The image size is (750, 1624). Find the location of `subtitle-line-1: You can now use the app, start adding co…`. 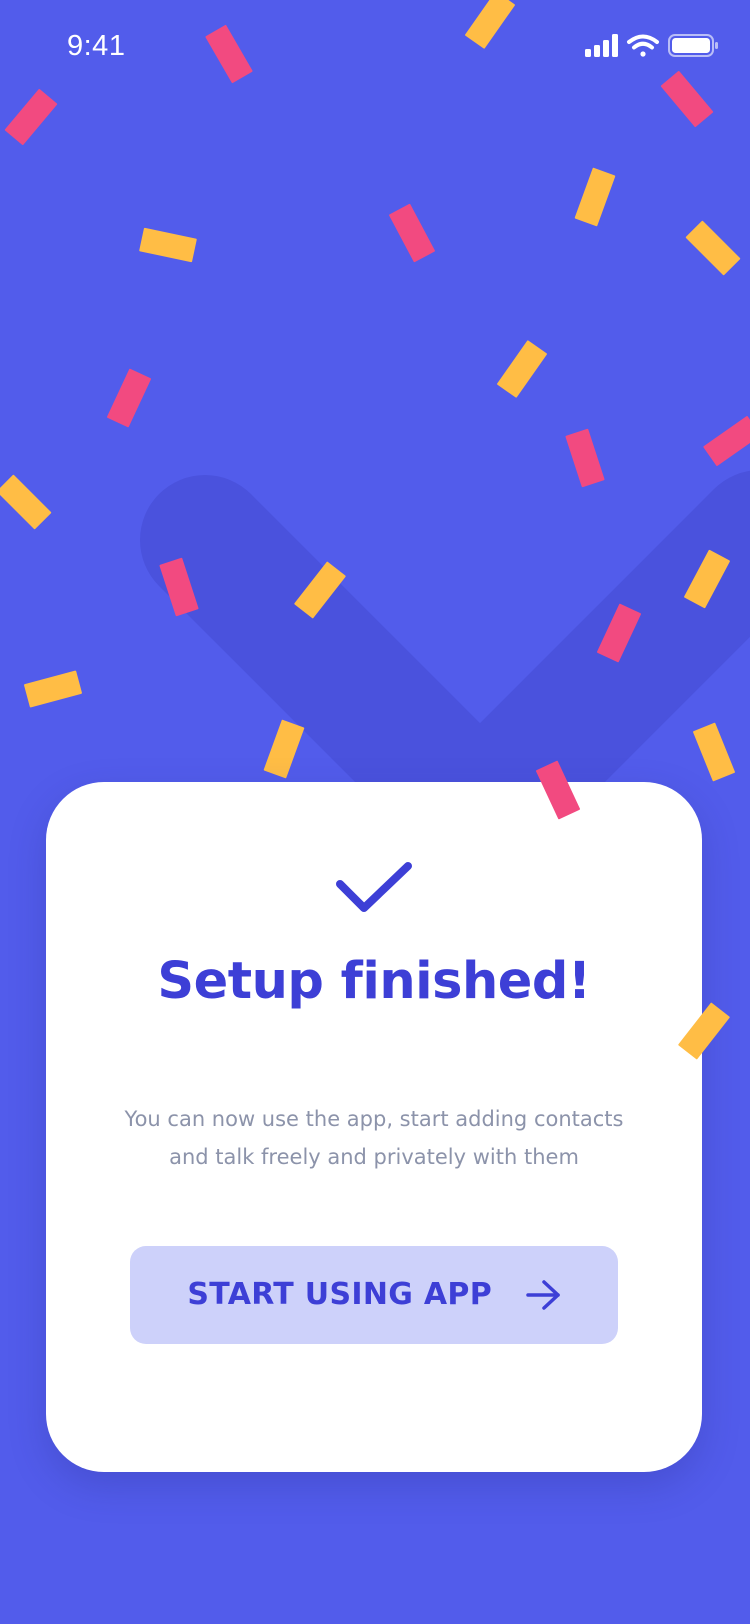

subtitle-line-1: You can now use the app, start adding co… is located at coordinates (374, 1119).